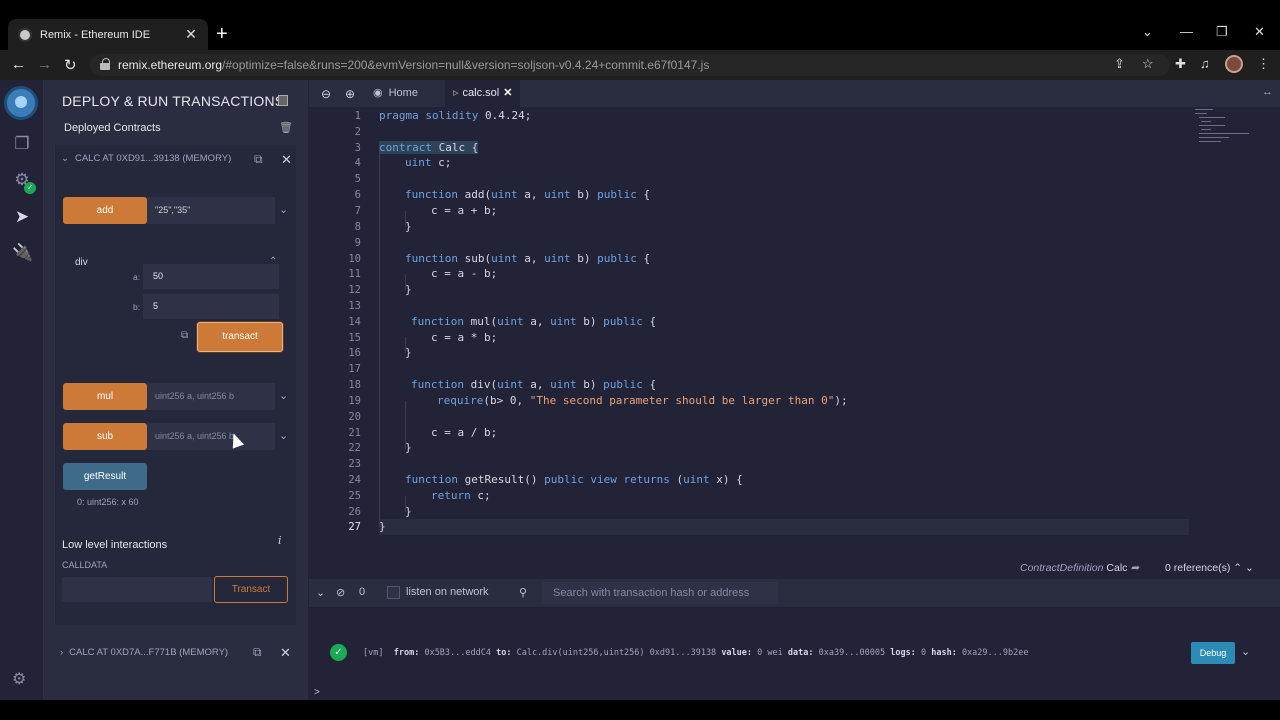  I want to click on contract-2-address-label: CALC AT 0XD7A...F771B (MEMORY), so click(149, 652).